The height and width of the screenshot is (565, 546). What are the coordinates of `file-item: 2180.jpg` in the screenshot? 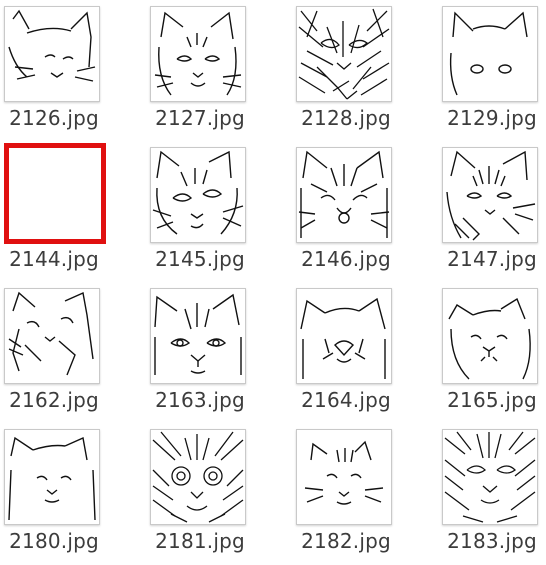 It's located at (73, 493).